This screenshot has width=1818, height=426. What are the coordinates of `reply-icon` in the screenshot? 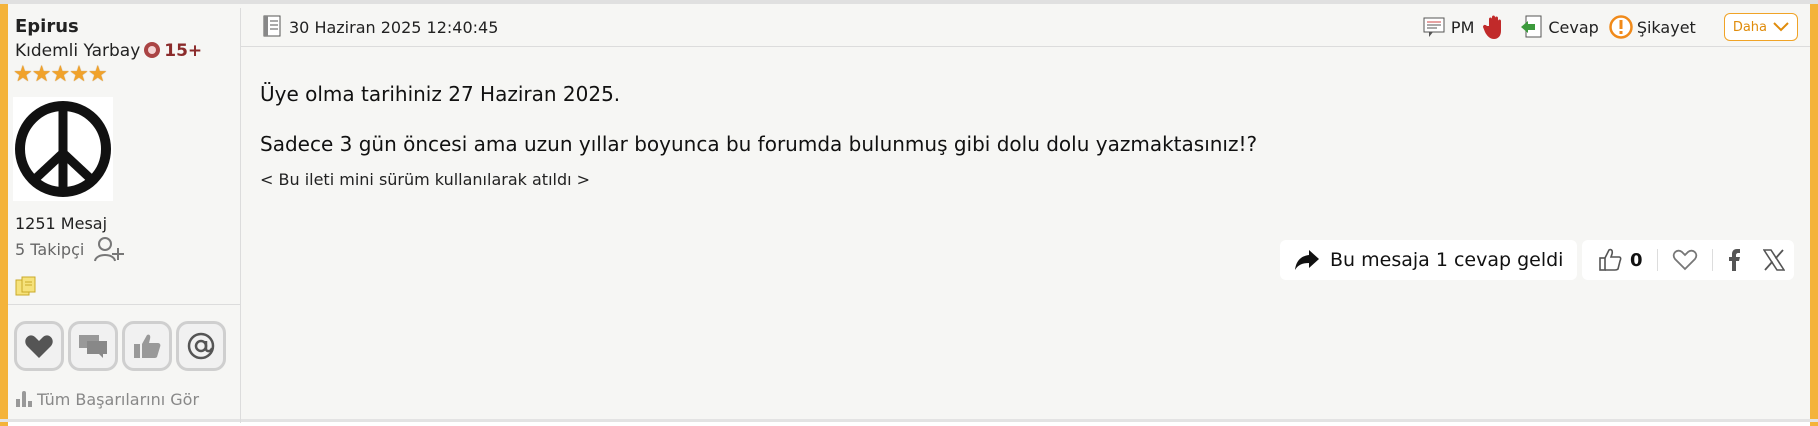 It's located at (1531, 26).